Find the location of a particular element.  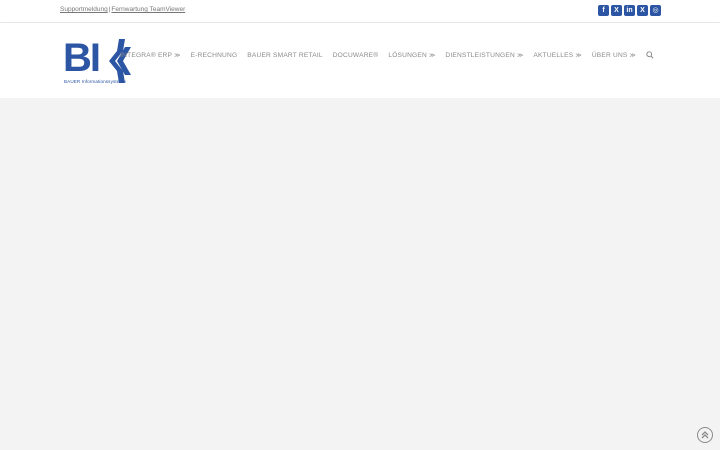

linkedin-icon: in is located at coordinates (629, 10).